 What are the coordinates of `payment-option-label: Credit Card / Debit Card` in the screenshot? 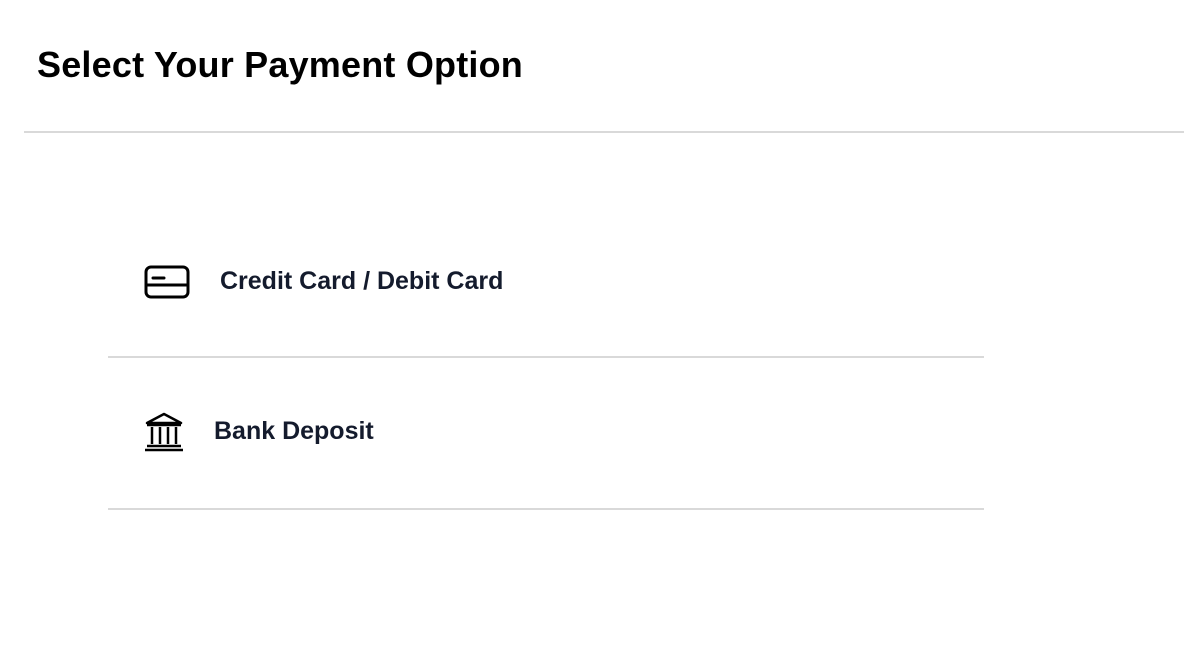 It's located at (362, 281).